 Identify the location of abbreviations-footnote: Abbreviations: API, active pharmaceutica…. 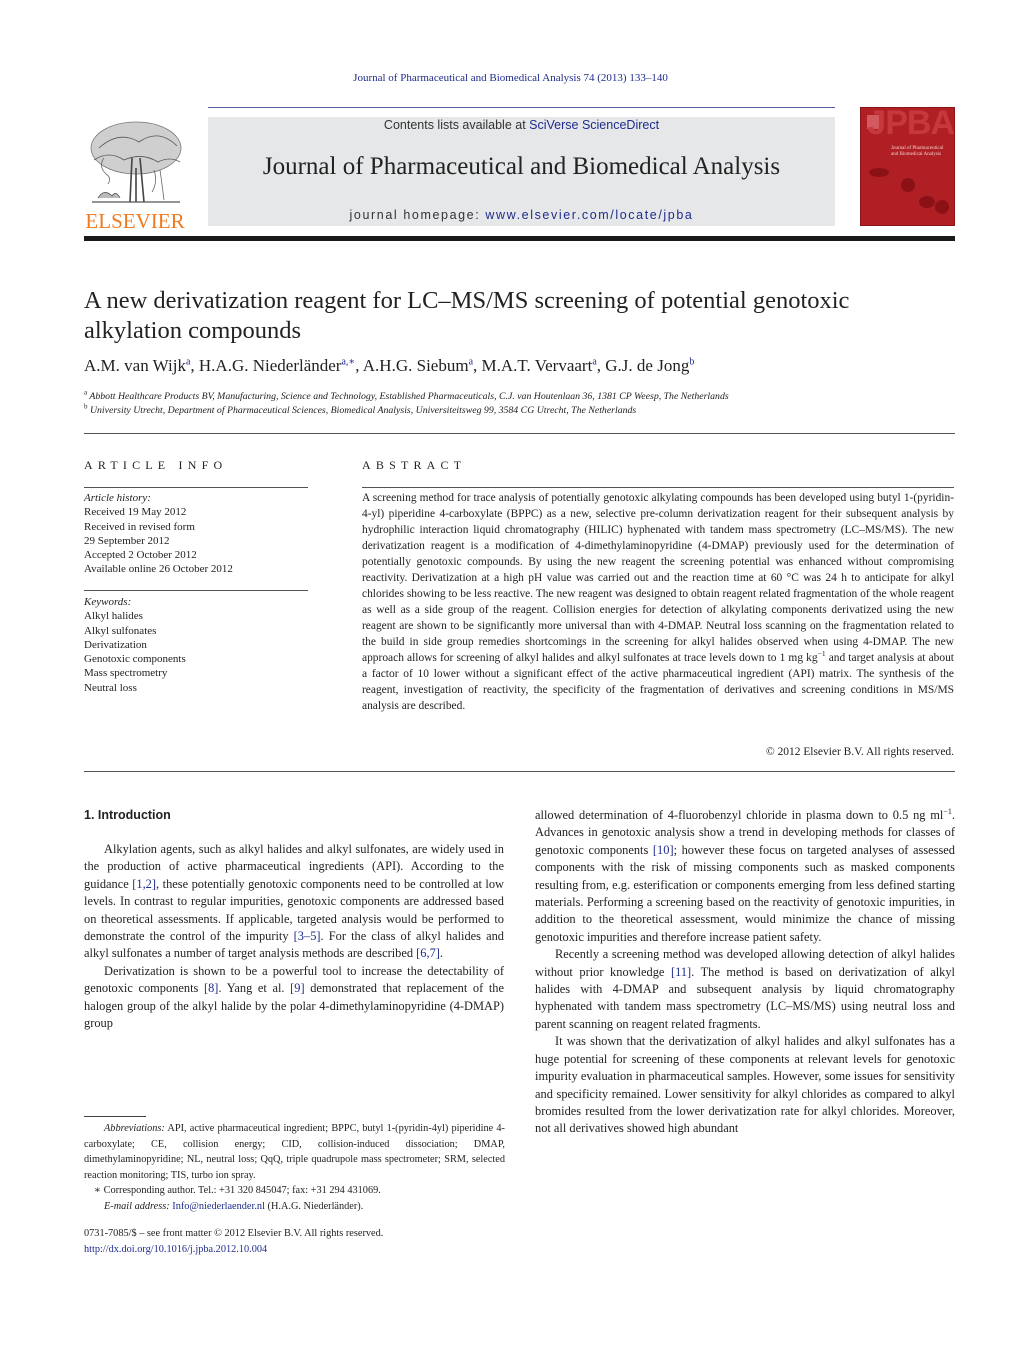
(294, 1152).